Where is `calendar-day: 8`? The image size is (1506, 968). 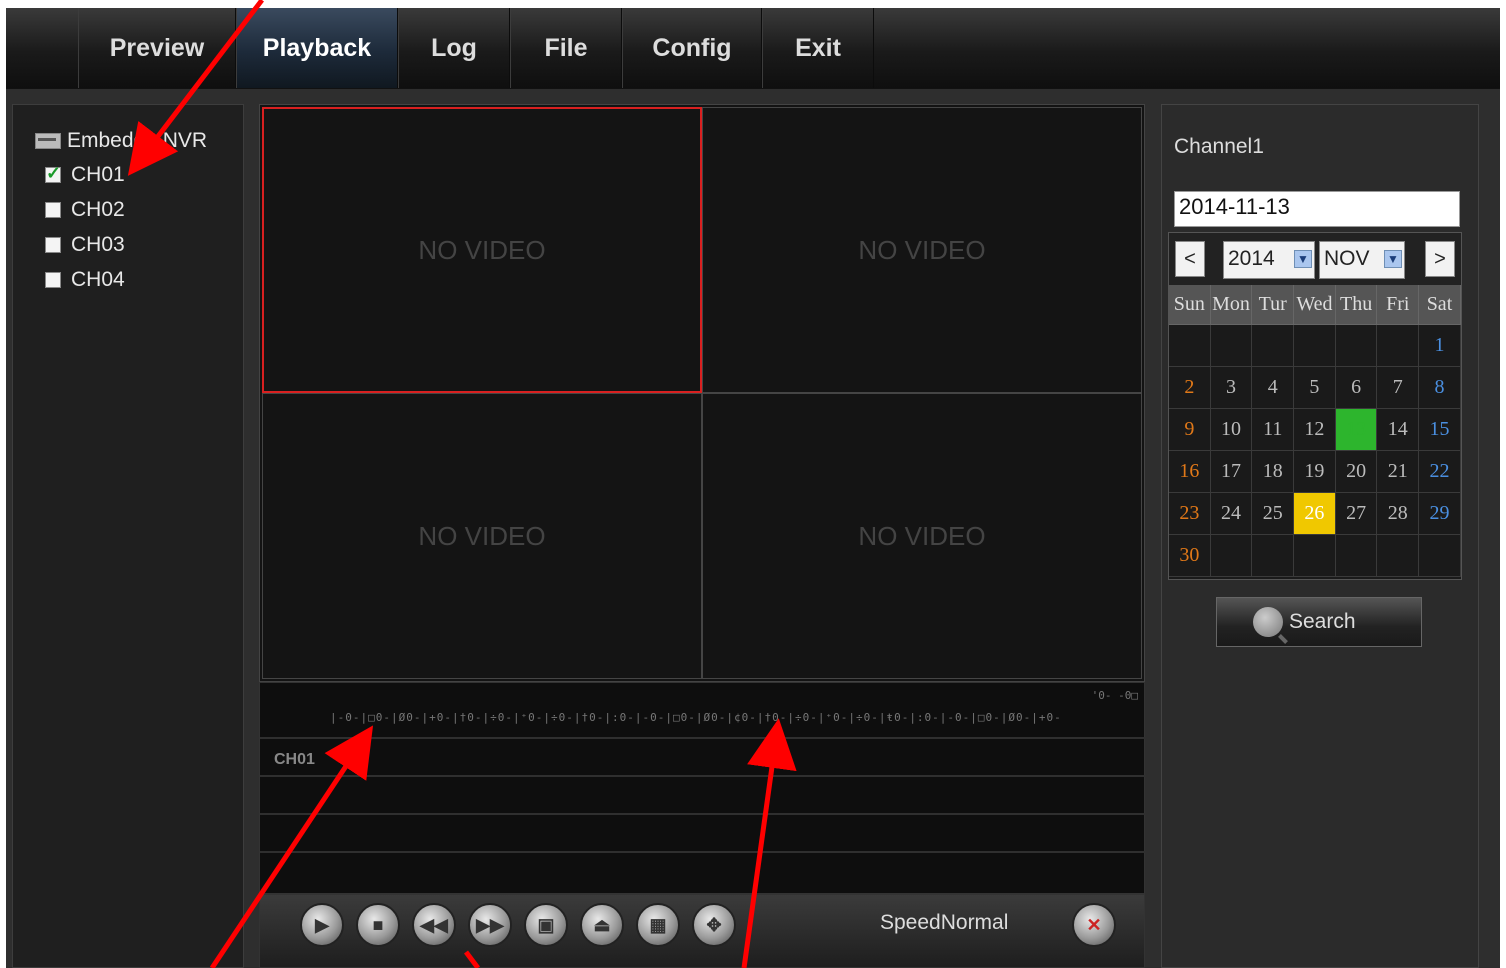
calendar-day: 8 is located at coordinates (1440, 388).